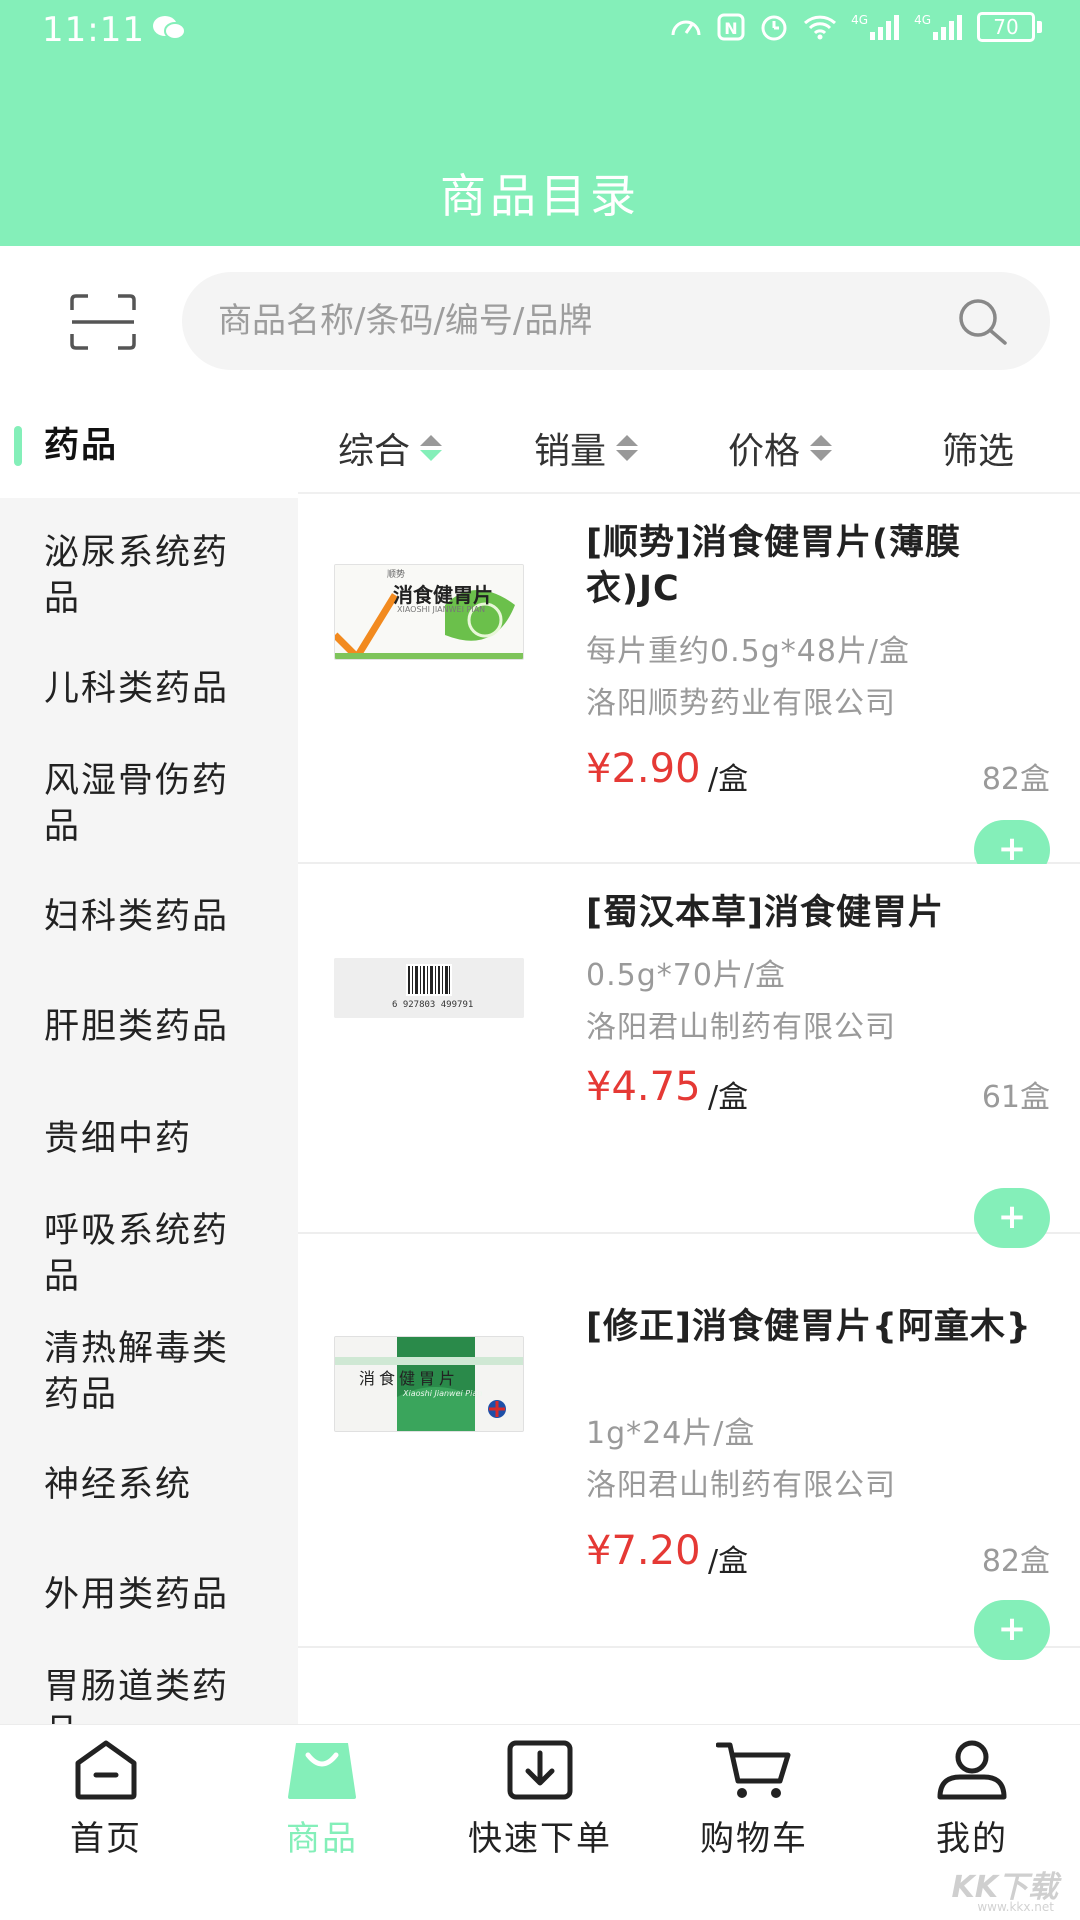 This screenshot has height=1920, width=1080. I want to click on category-item-gynecology: 妇科类药品, so click(149, 917).